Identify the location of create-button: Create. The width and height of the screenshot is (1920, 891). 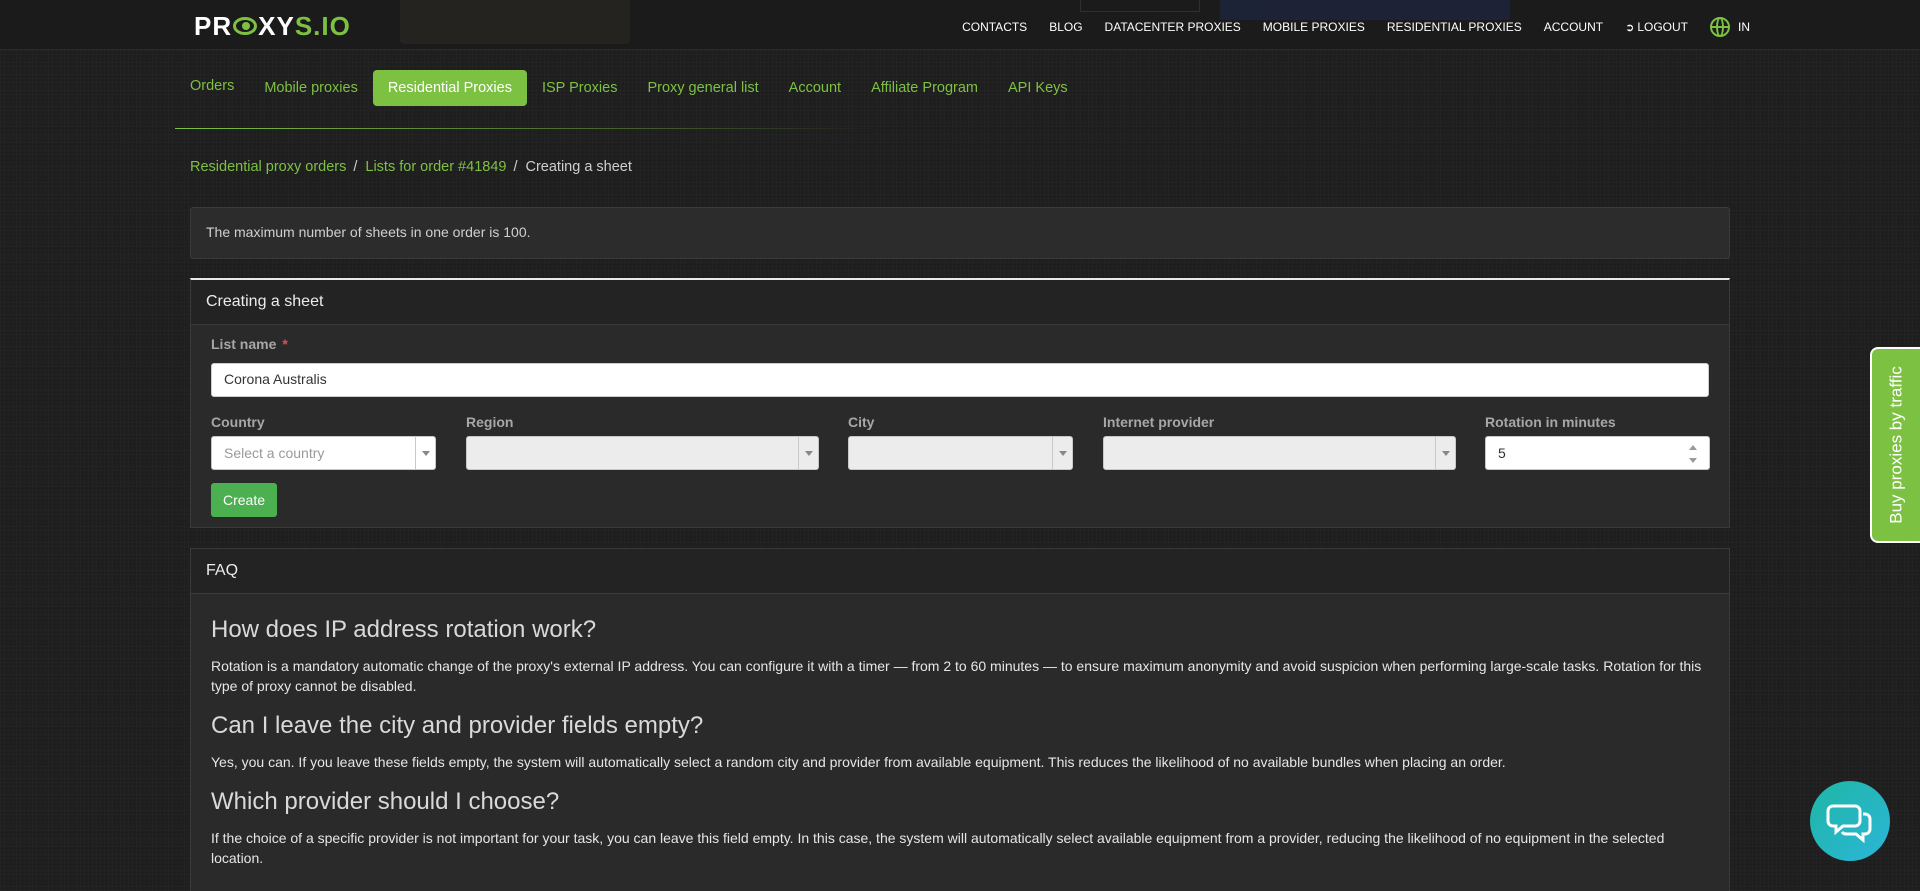
(244, 500).